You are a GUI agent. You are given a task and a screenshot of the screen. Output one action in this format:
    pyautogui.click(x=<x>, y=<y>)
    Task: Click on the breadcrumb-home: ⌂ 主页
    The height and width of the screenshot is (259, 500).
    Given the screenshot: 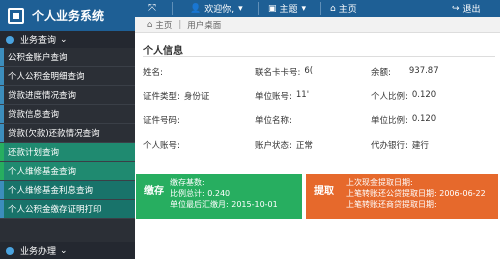 What is the action you would take?
    pyautogui.click(x=159, y=25)
    